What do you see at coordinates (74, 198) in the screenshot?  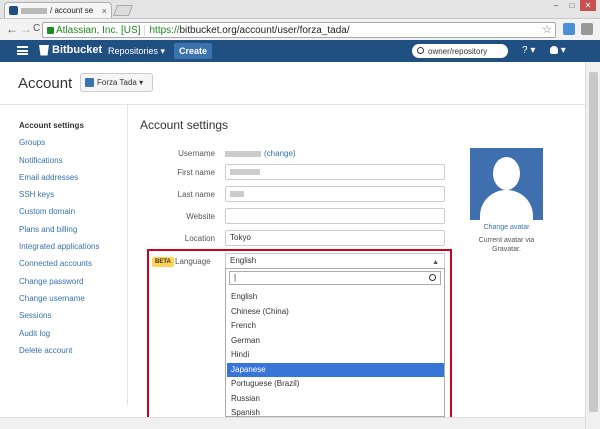 I see `sidebar-item-ssh-keys: SSH keys` at bounding box center [74, 198].